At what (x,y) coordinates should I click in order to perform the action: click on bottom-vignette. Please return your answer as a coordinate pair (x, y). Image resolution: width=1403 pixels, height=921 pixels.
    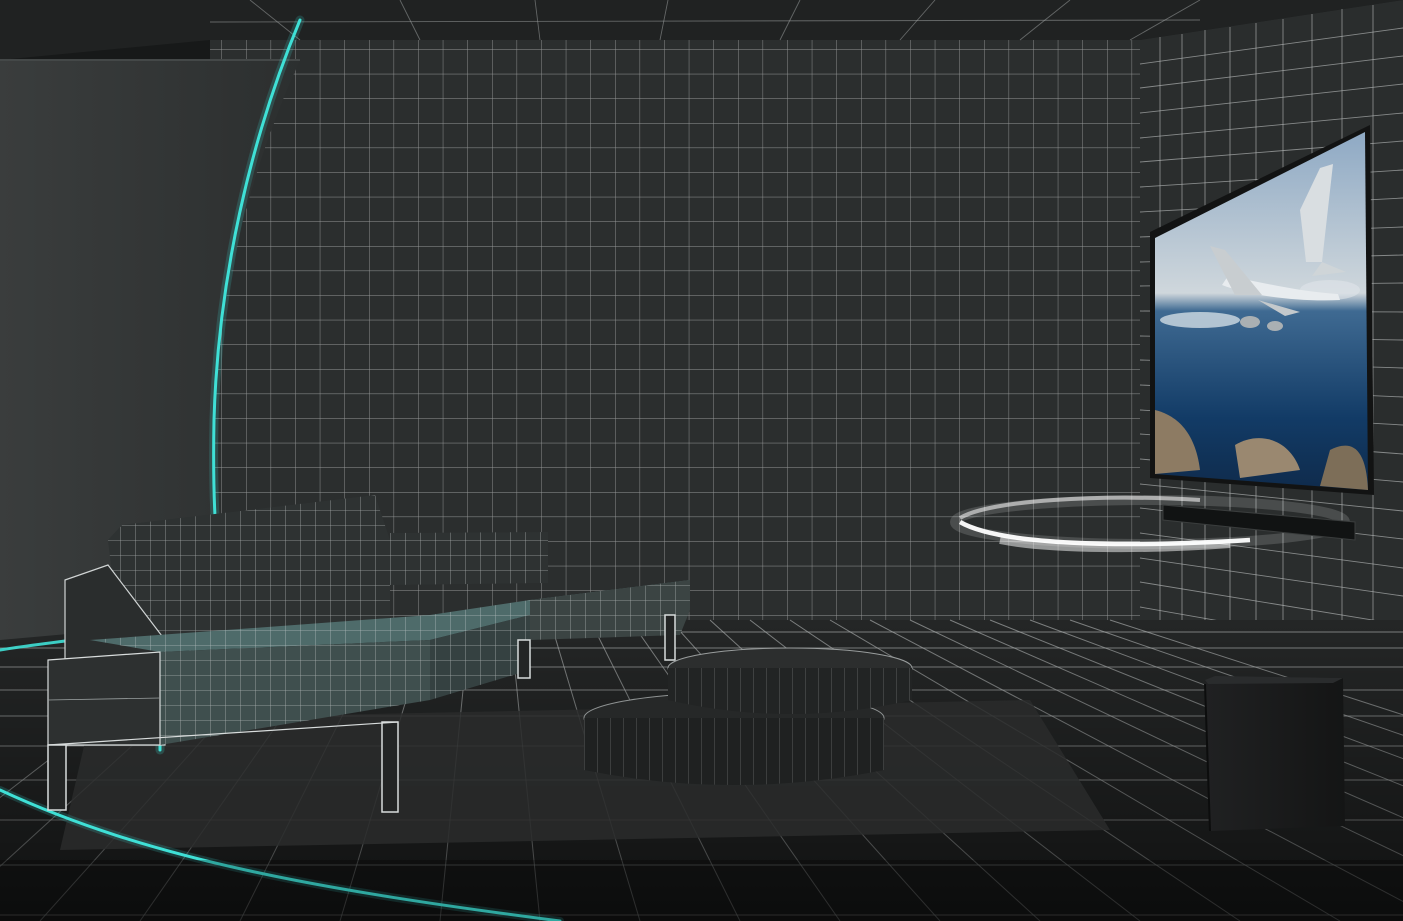
    Looking at the image, I should click on (701, 890).